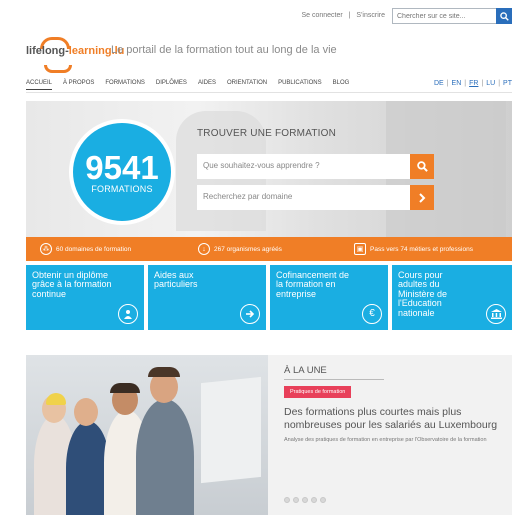 The image size is (522, 515). What do you see at coordinates (125, 85) in the screenshot?
I see `nav-item-formations: FORMATIONS` at bounding box center [125, 85].